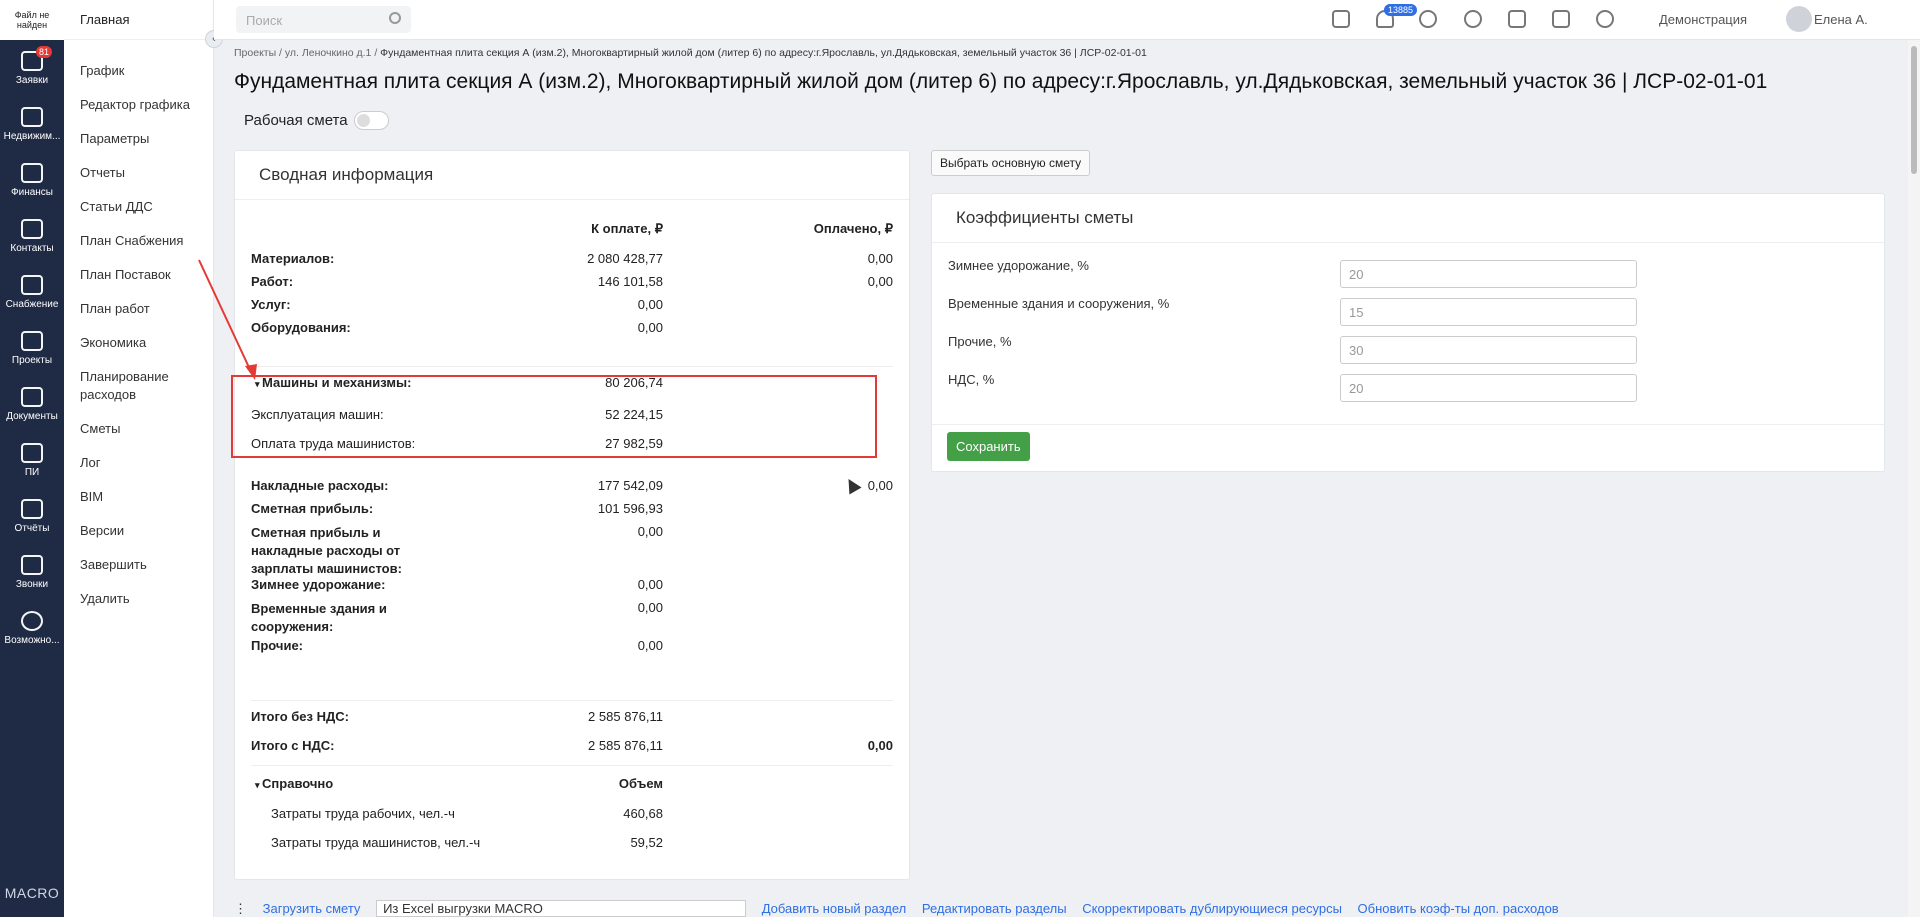  I want to click on sidebar-item: План Снабжения, so click(138, 241).